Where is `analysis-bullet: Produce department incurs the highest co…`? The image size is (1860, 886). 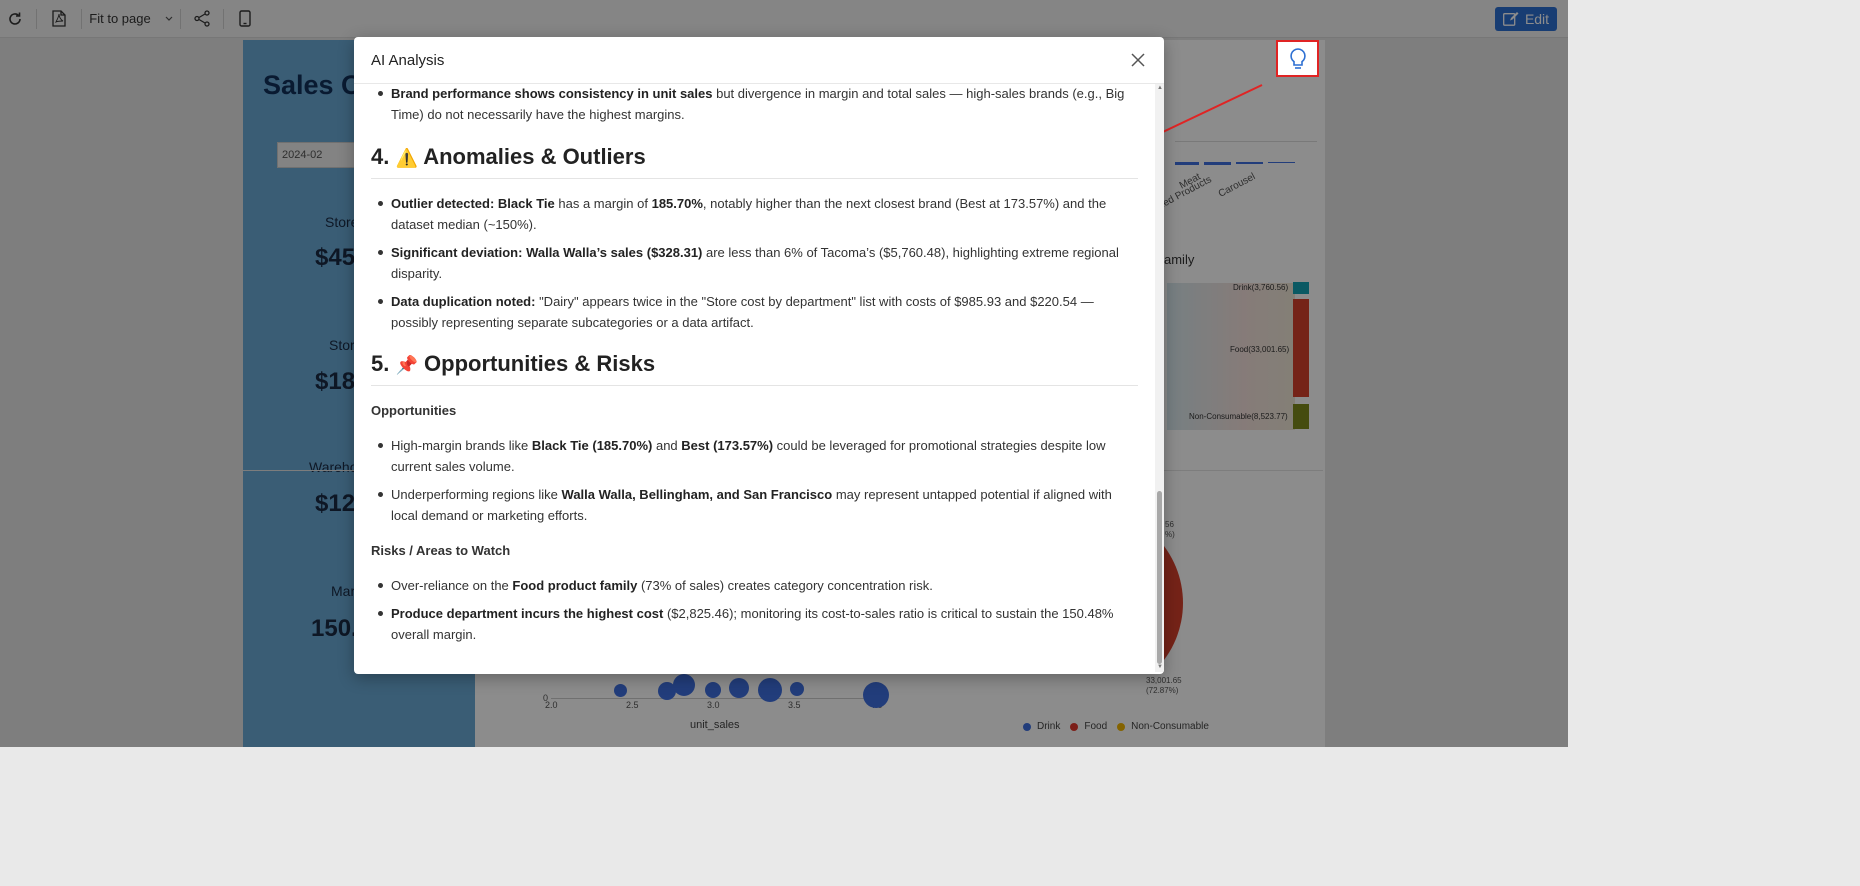
analysis-bullet: Produce department incurs the highest co… is located at coordinates (754, 624).